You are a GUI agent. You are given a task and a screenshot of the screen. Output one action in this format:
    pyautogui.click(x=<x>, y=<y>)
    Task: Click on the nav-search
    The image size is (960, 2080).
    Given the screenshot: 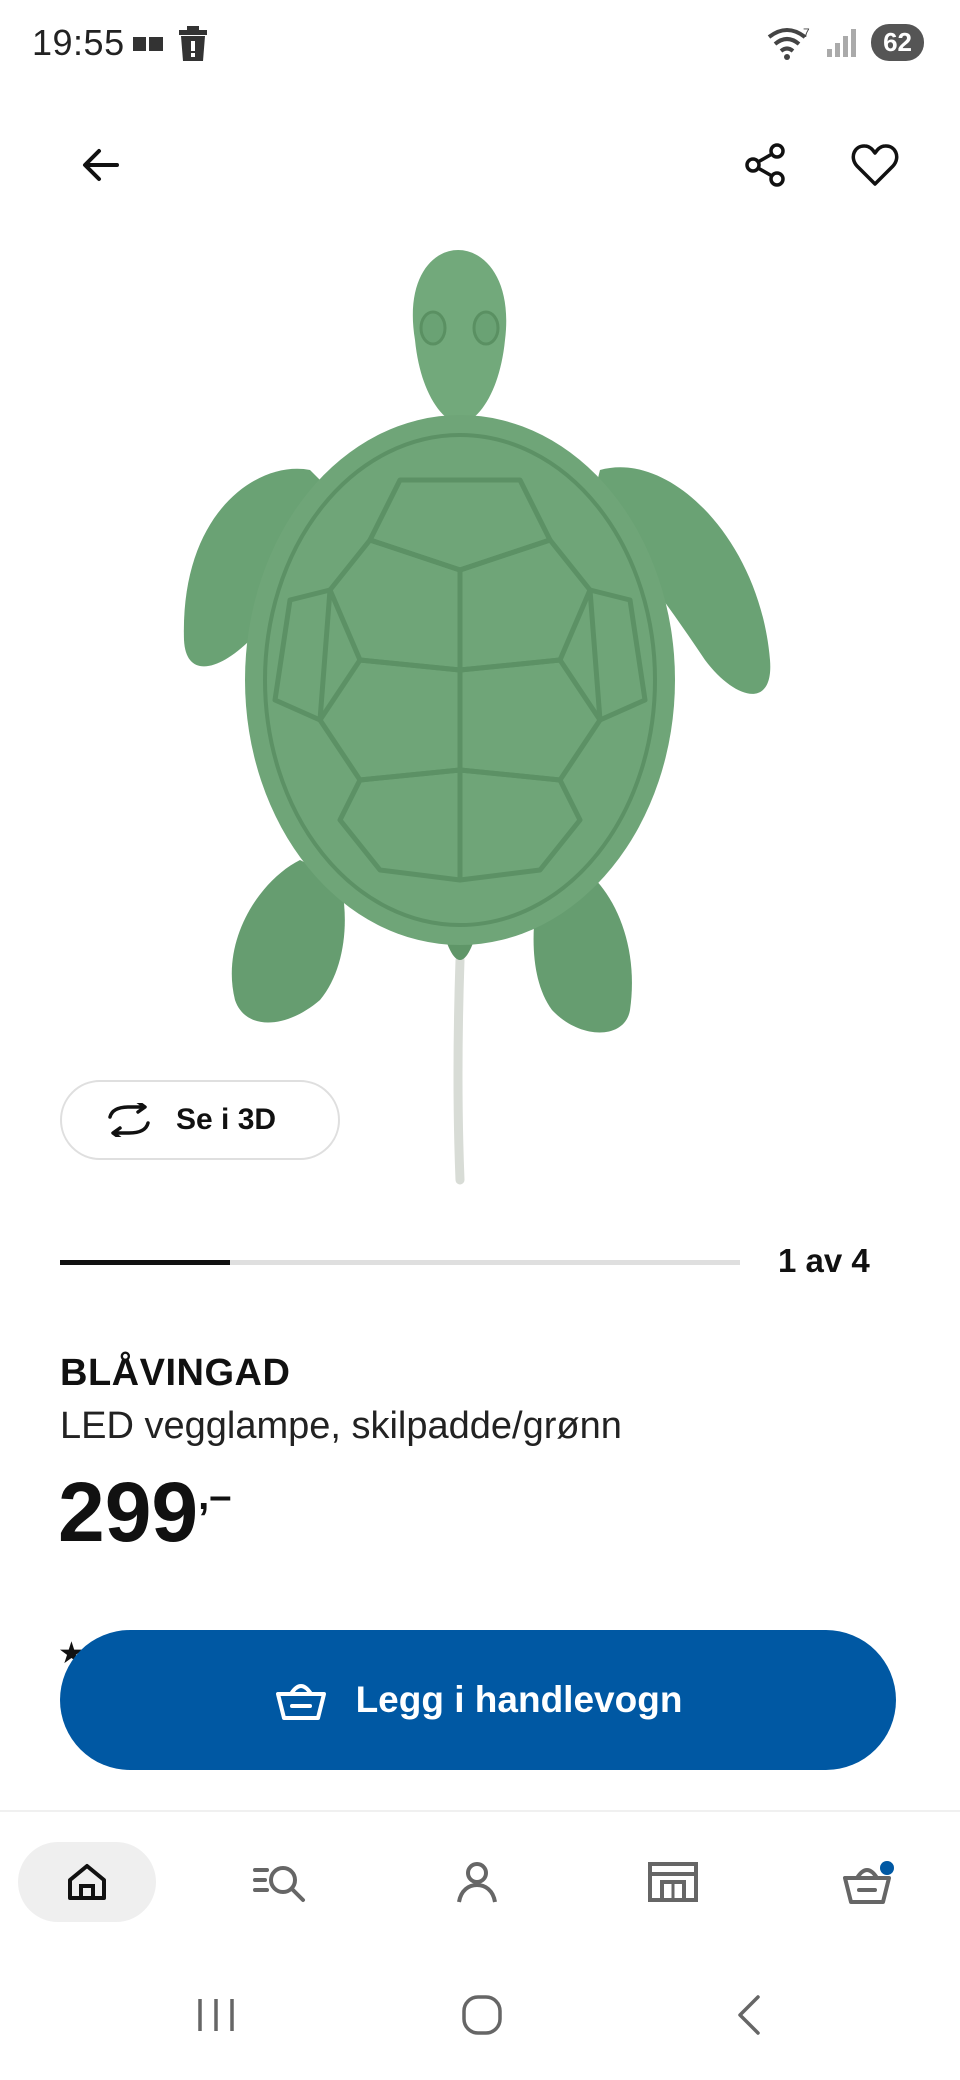 What is the action you would take?
    pyautogui.click(x=281, y=1882)
    